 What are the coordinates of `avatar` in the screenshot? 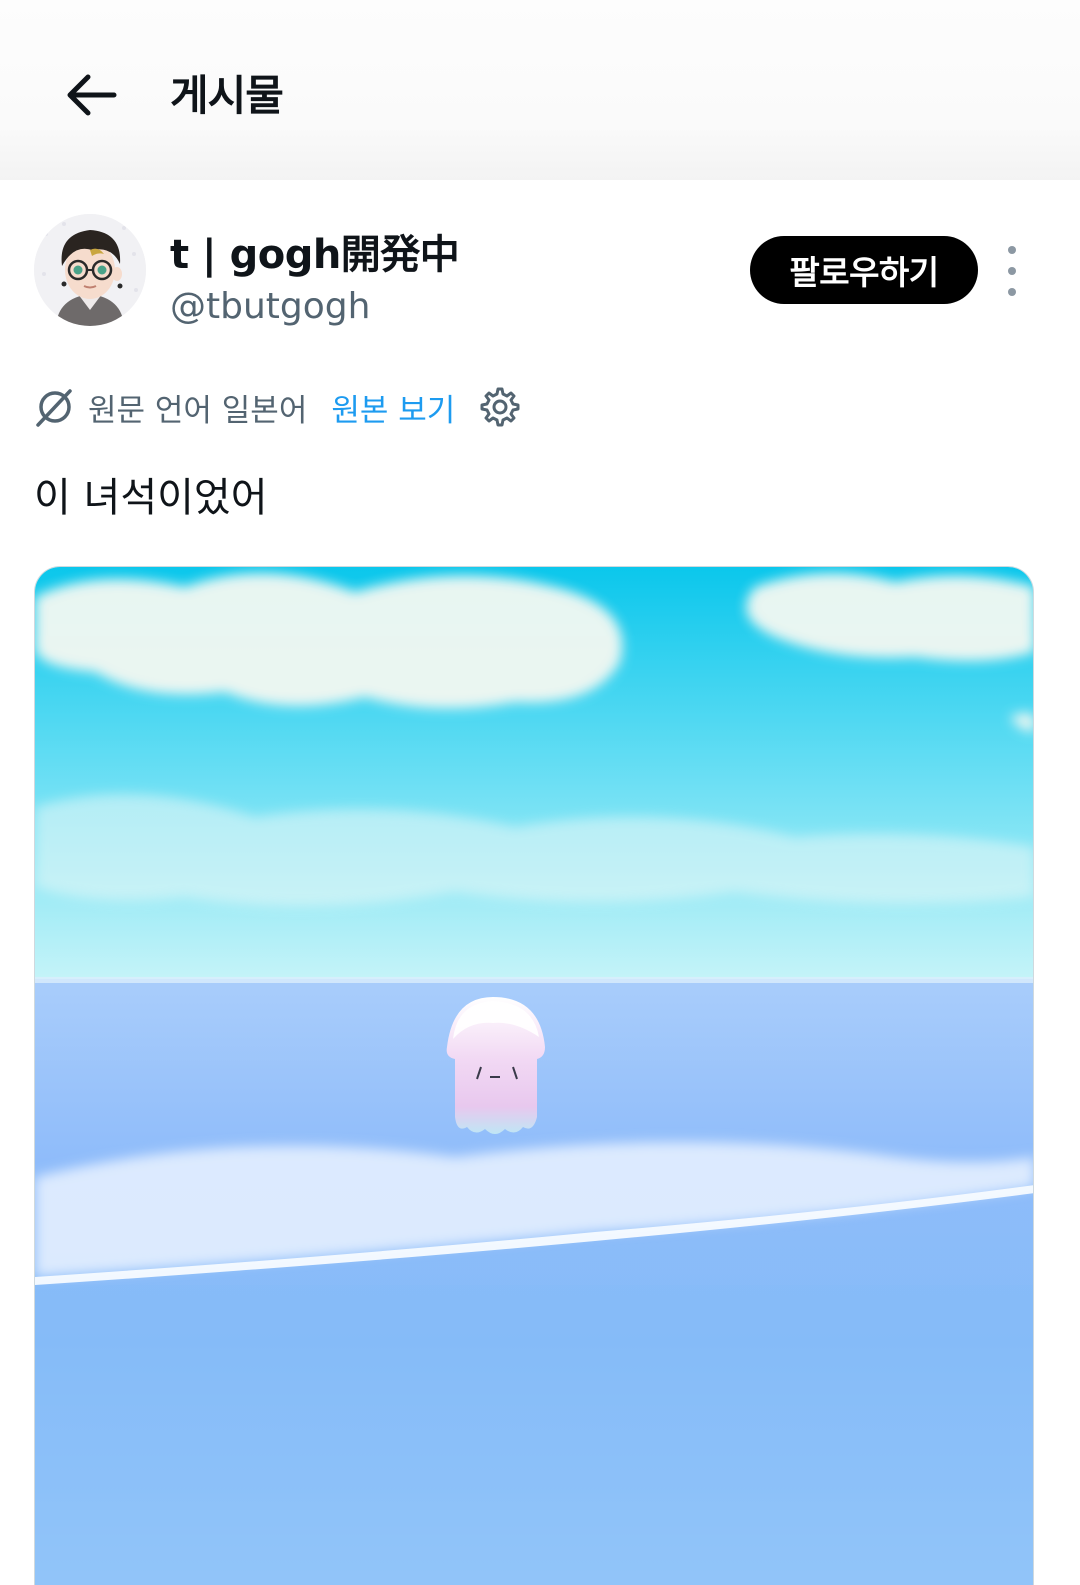 It's located at (90, 270).